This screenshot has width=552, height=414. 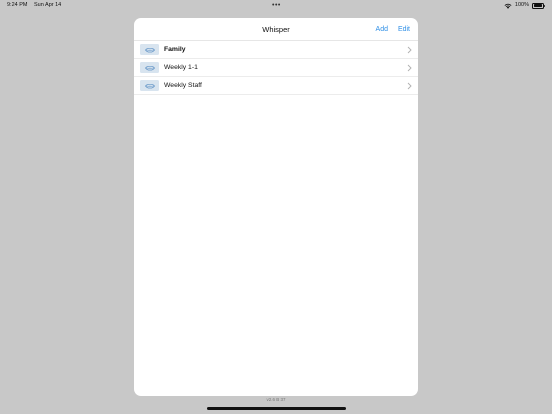 I want to click on list-item-weekly-staff: Weekly Staff, so click(x=276, y=86).